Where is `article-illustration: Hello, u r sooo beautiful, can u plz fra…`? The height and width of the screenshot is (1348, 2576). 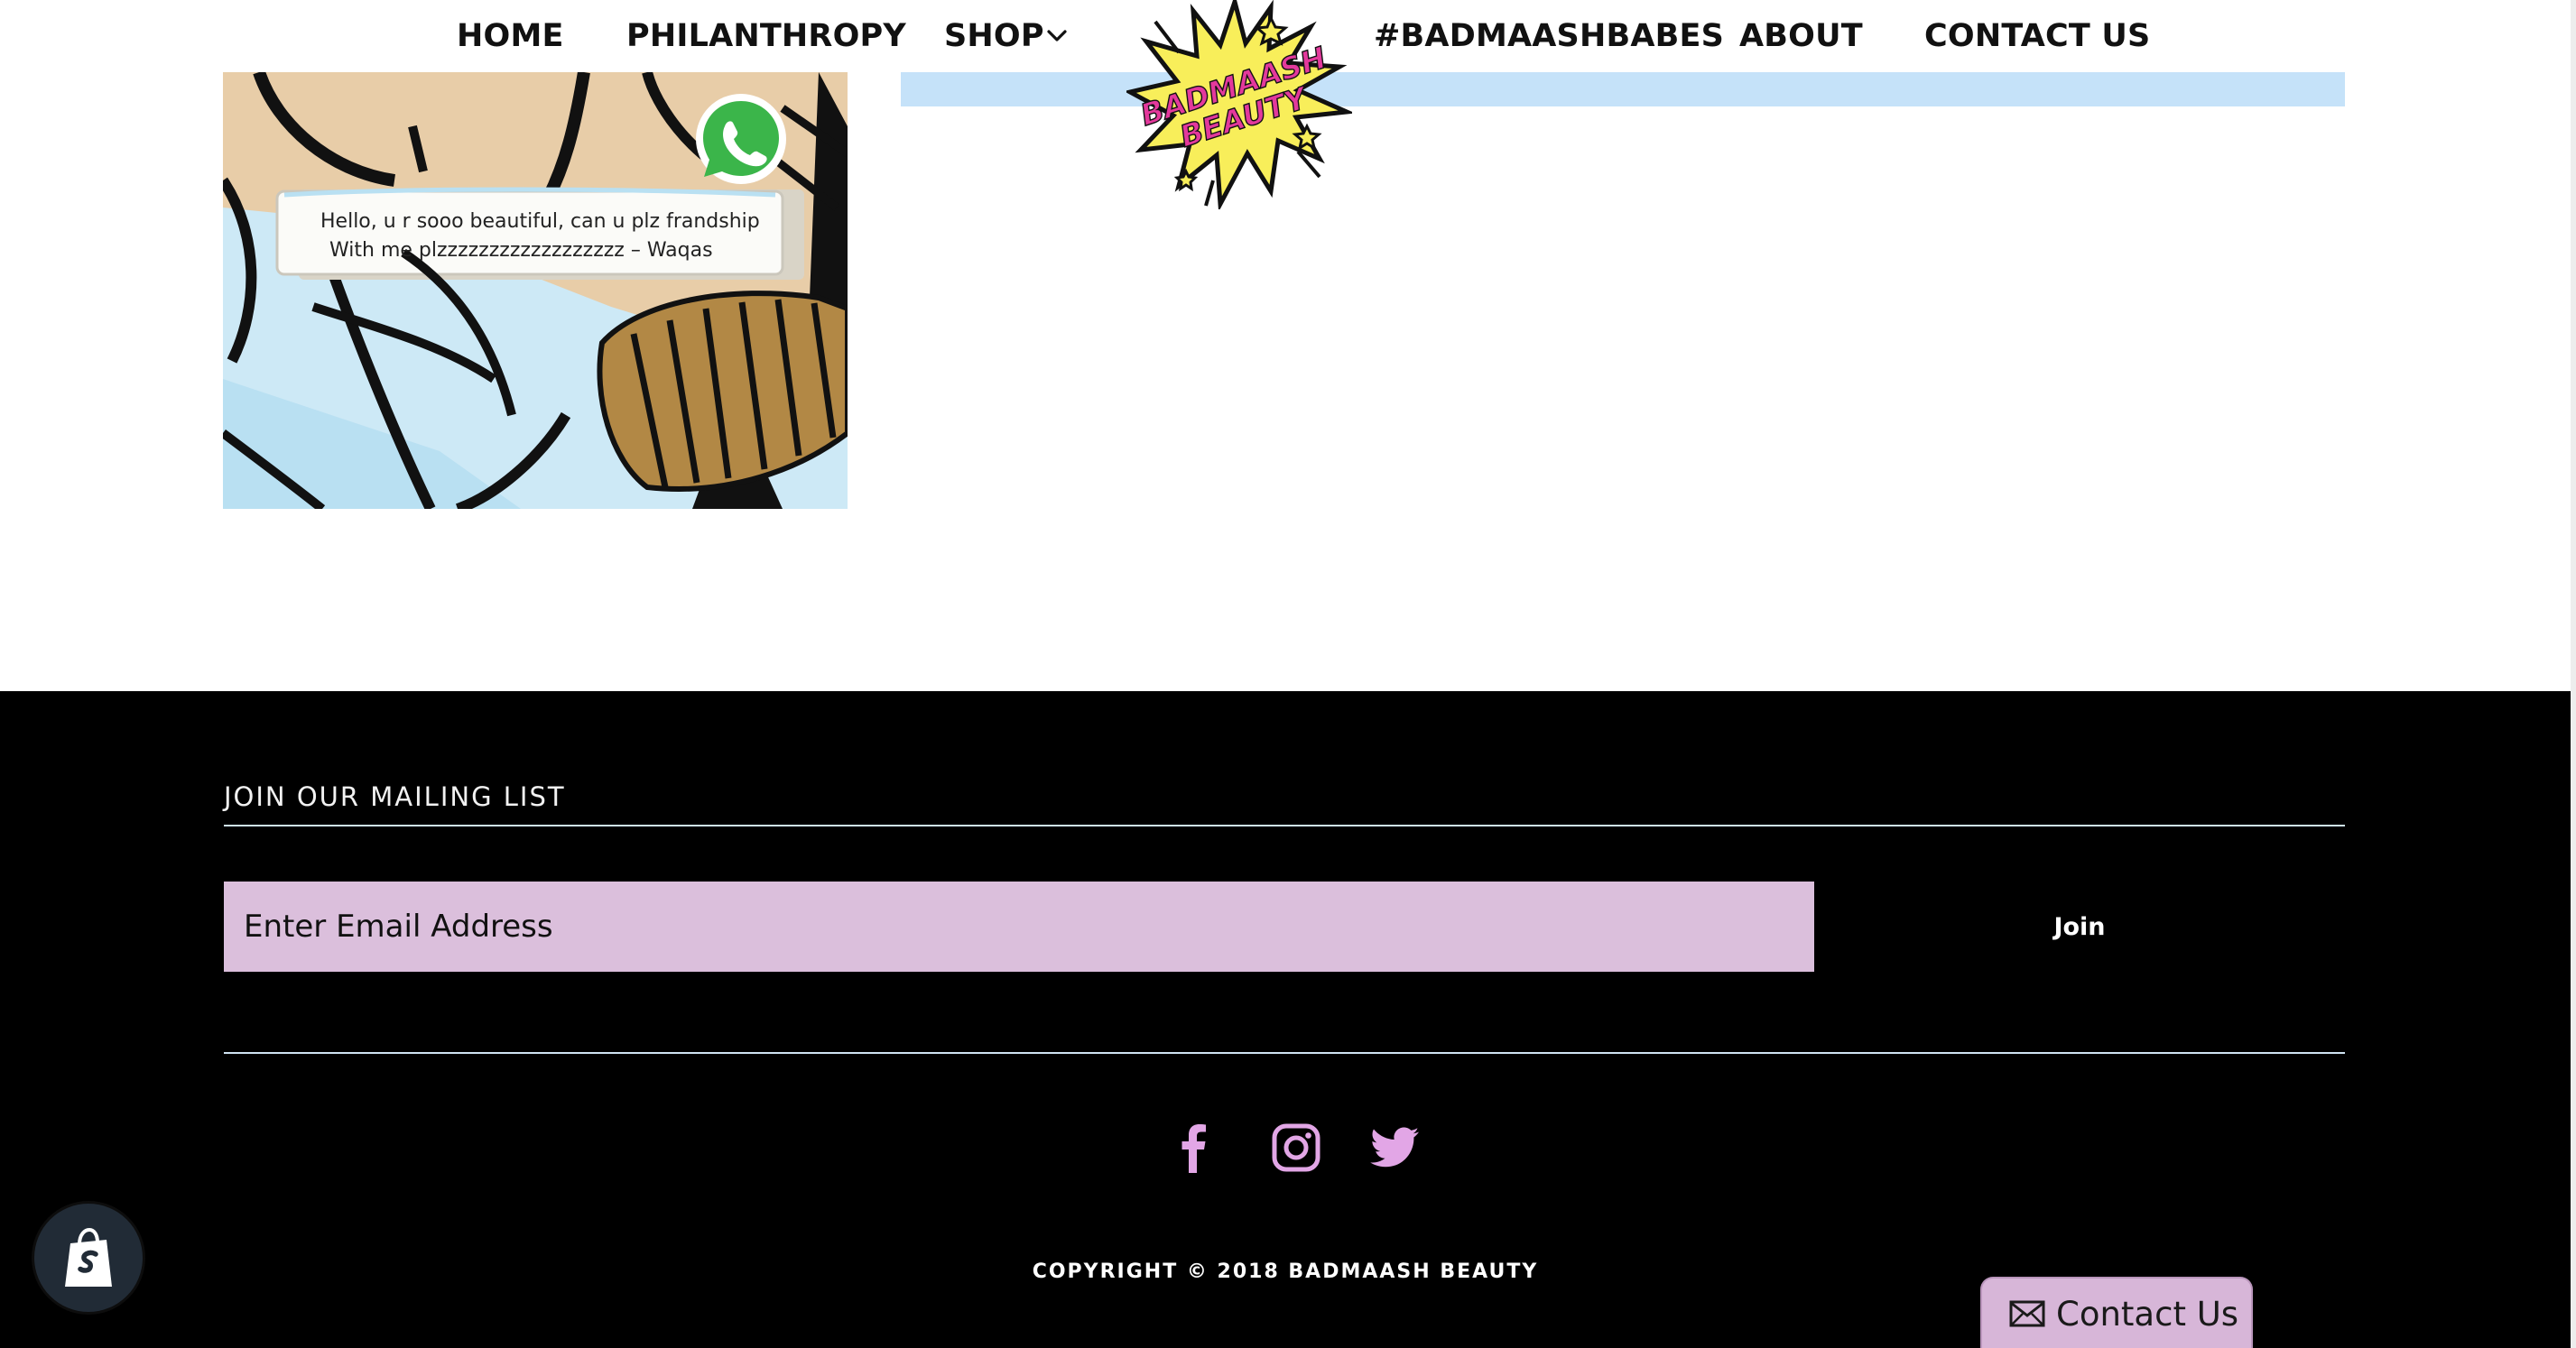
article-illustration: Hello, u r sooo beautiful, can u plz fra… is located at coordinates (535, 290).